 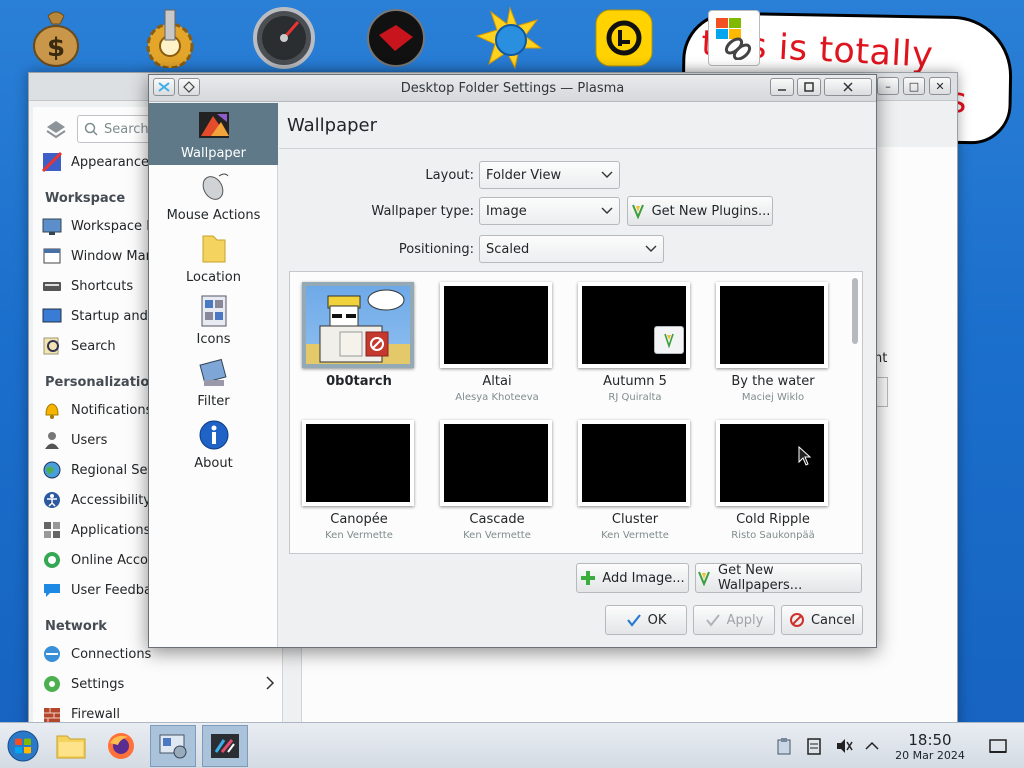 What do you see at coordinates (52, 162) in the screenshot?
I see `appearance-icon` at bounding box center [52, 162].